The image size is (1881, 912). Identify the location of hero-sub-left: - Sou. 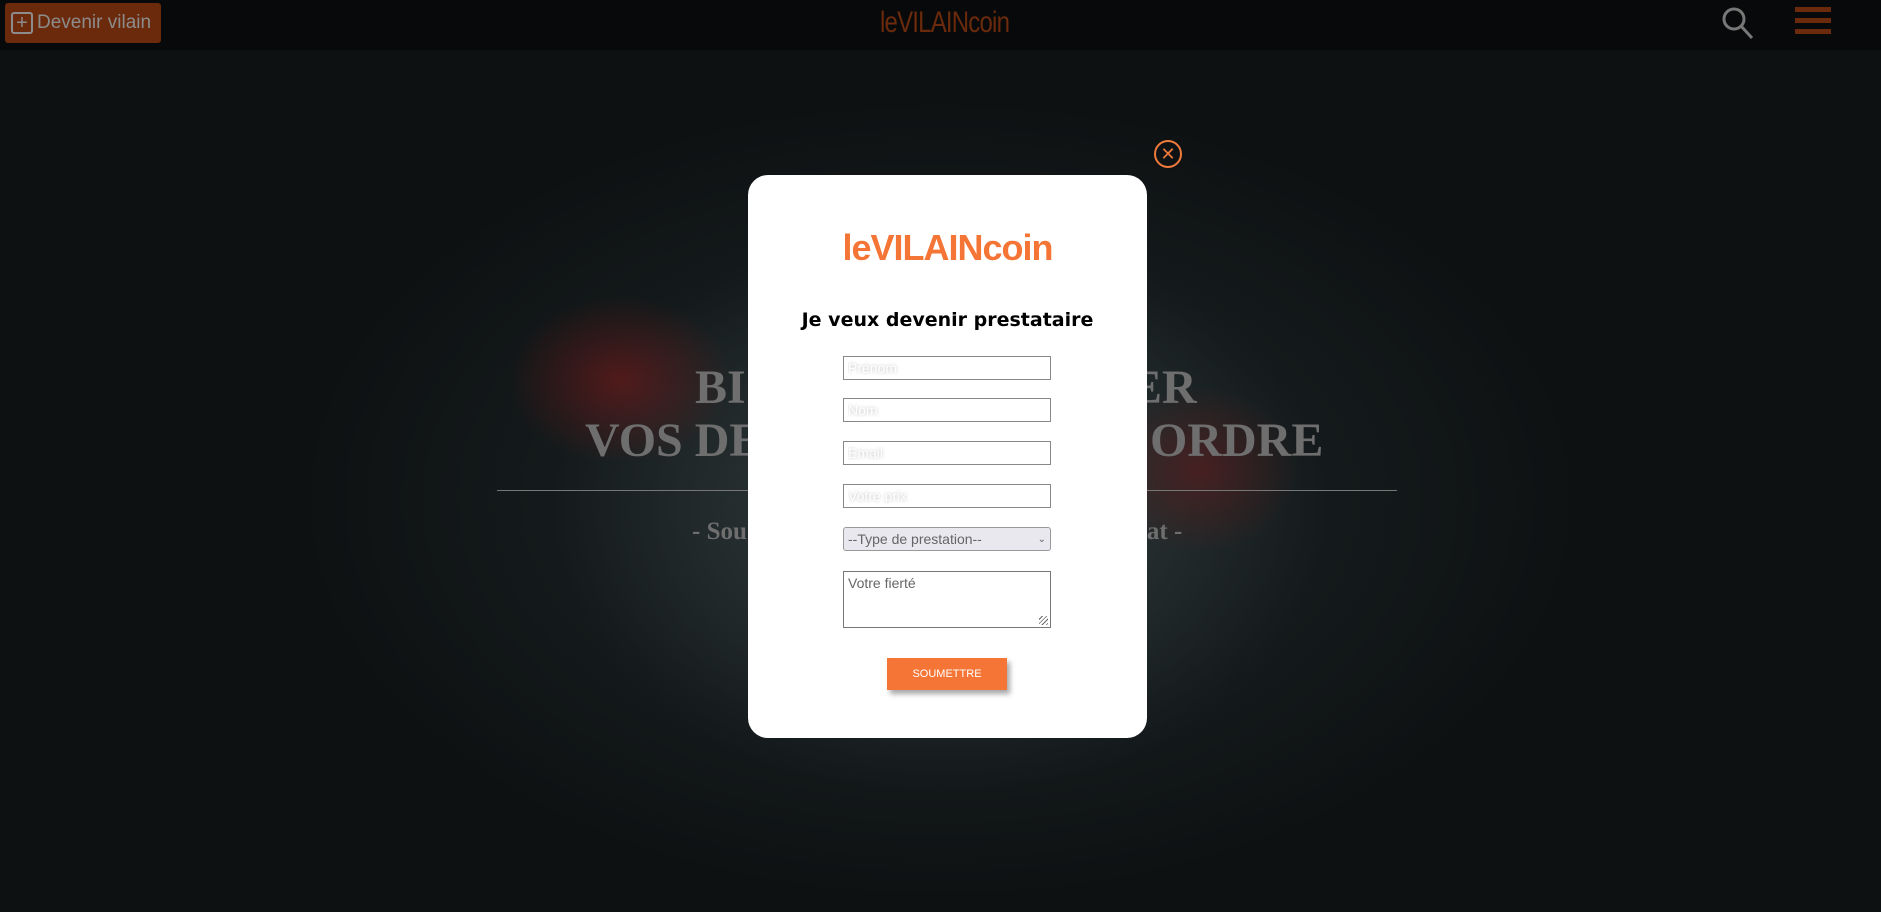
(719, 531).